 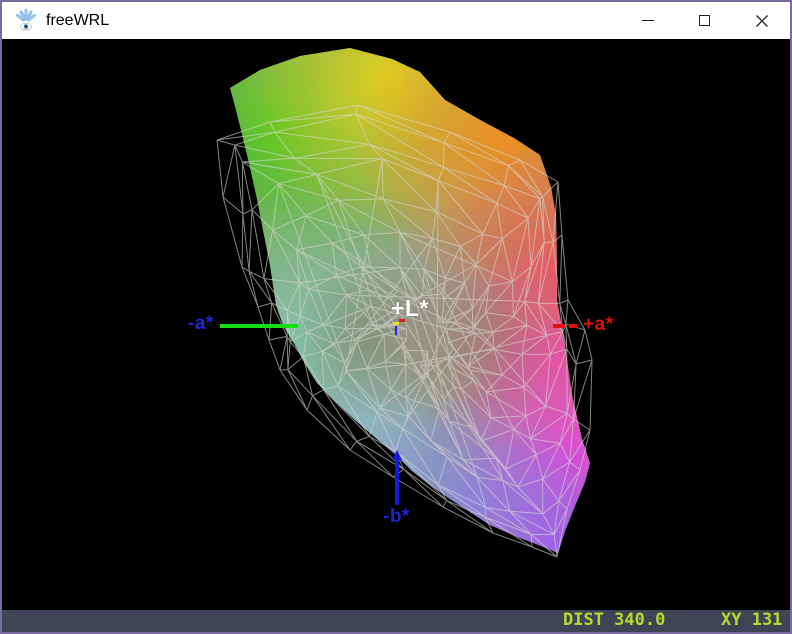 I want to click on minimize-button, so click(x=647, y=20).